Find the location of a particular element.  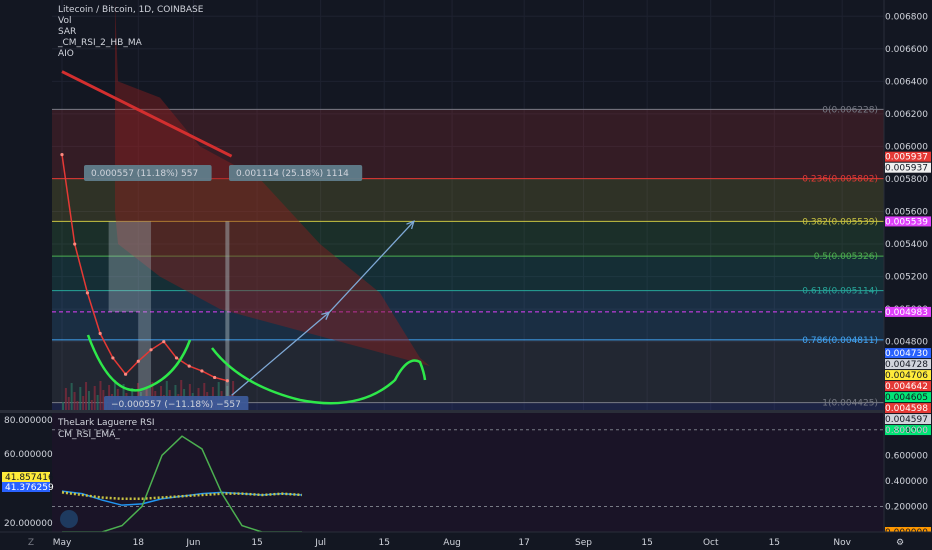

price-tick-6: 0.005600 is located at coordinates (906, 213).